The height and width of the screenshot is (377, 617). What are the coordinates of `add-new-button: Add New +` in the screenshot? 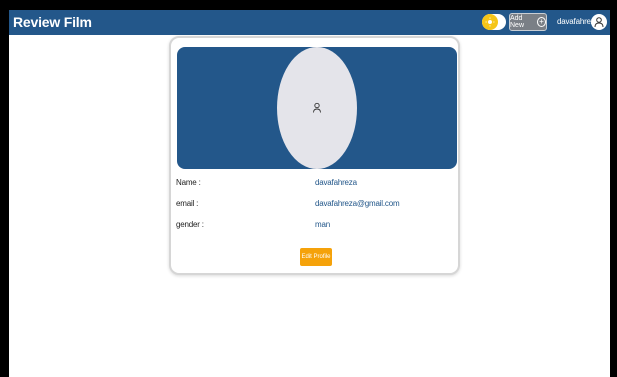 It's located at (528, 22).